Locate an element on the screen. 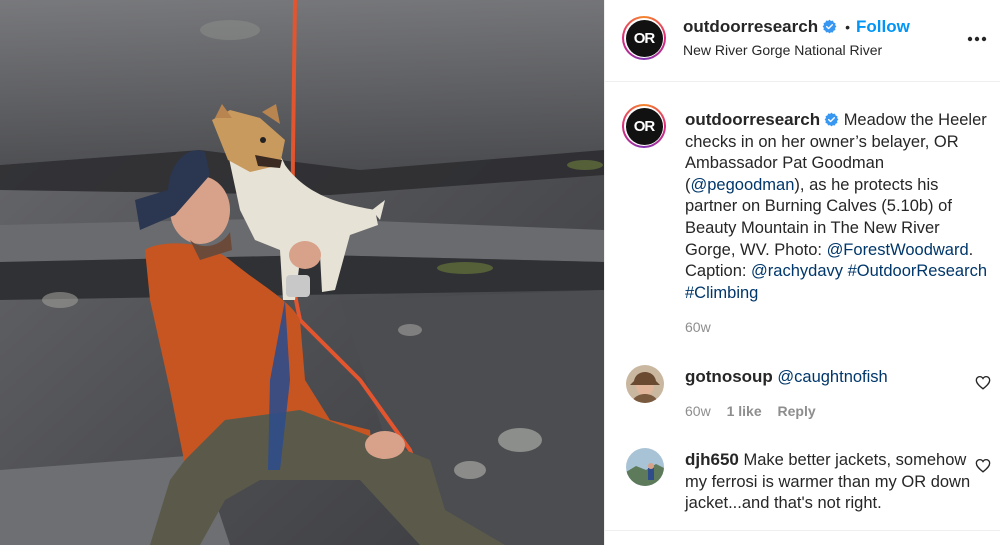 Image resolution: width=1000 pixels, height=546 pixels. header-title-row: outdoorresearch • Follow is located at coordinates (796, 27).